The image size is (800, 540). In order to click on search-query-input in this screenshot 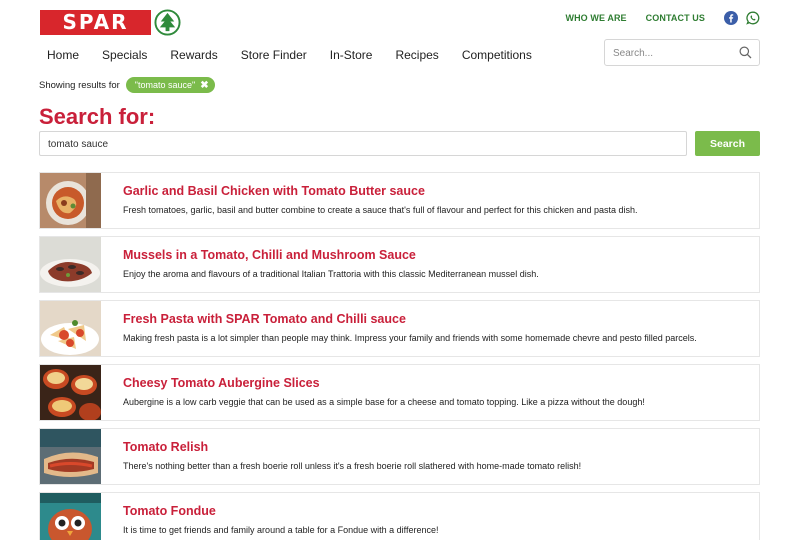, I will do `click(358, 144)`.